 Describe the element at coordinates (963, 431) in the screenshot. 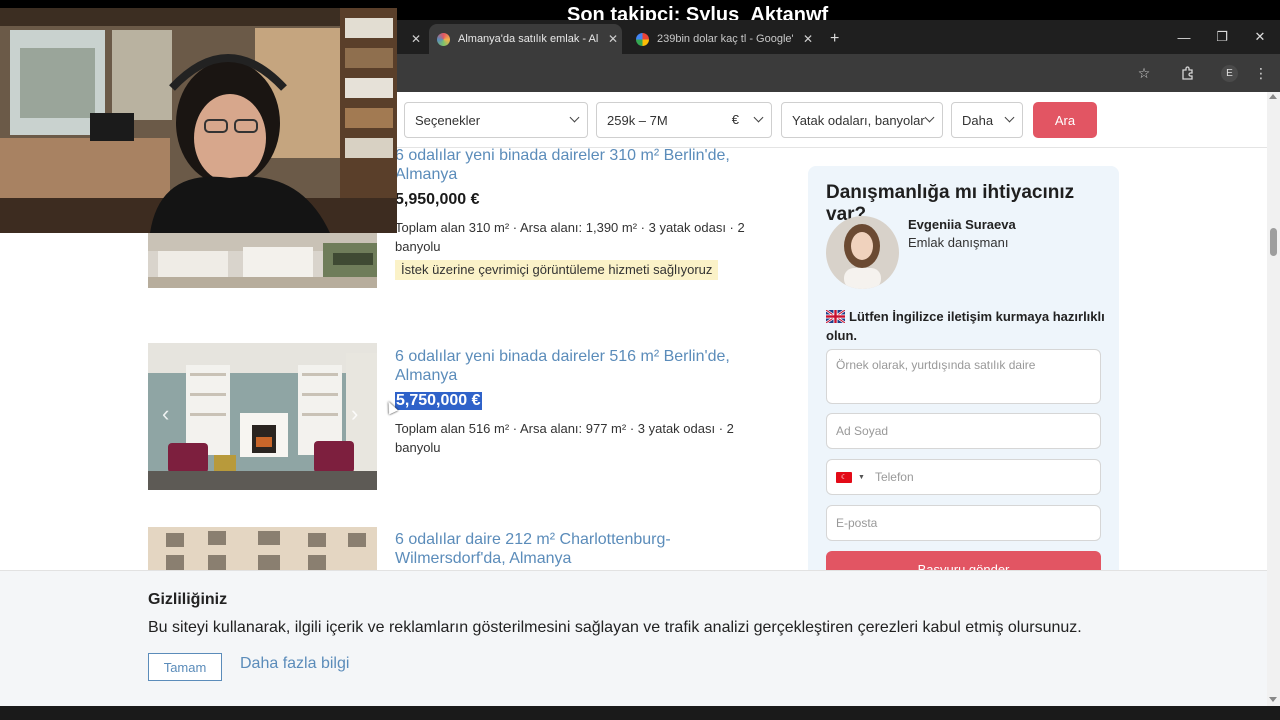

I see `name-field: Ad Soyad` at that location.